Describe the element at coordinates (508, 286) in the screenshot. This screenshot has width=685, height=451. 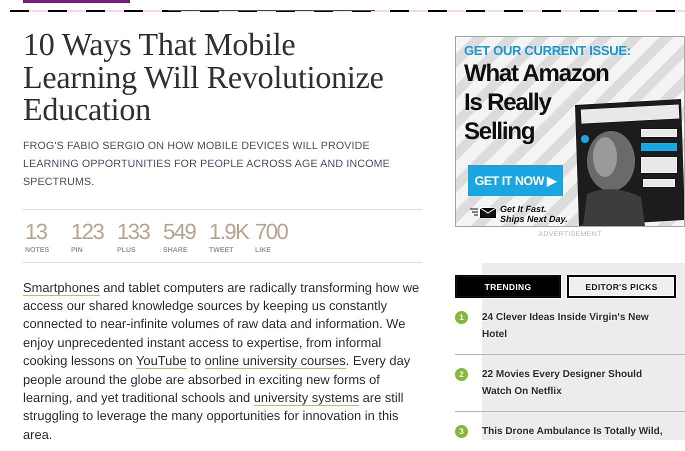
I see `tab: TRENDING` at that location.